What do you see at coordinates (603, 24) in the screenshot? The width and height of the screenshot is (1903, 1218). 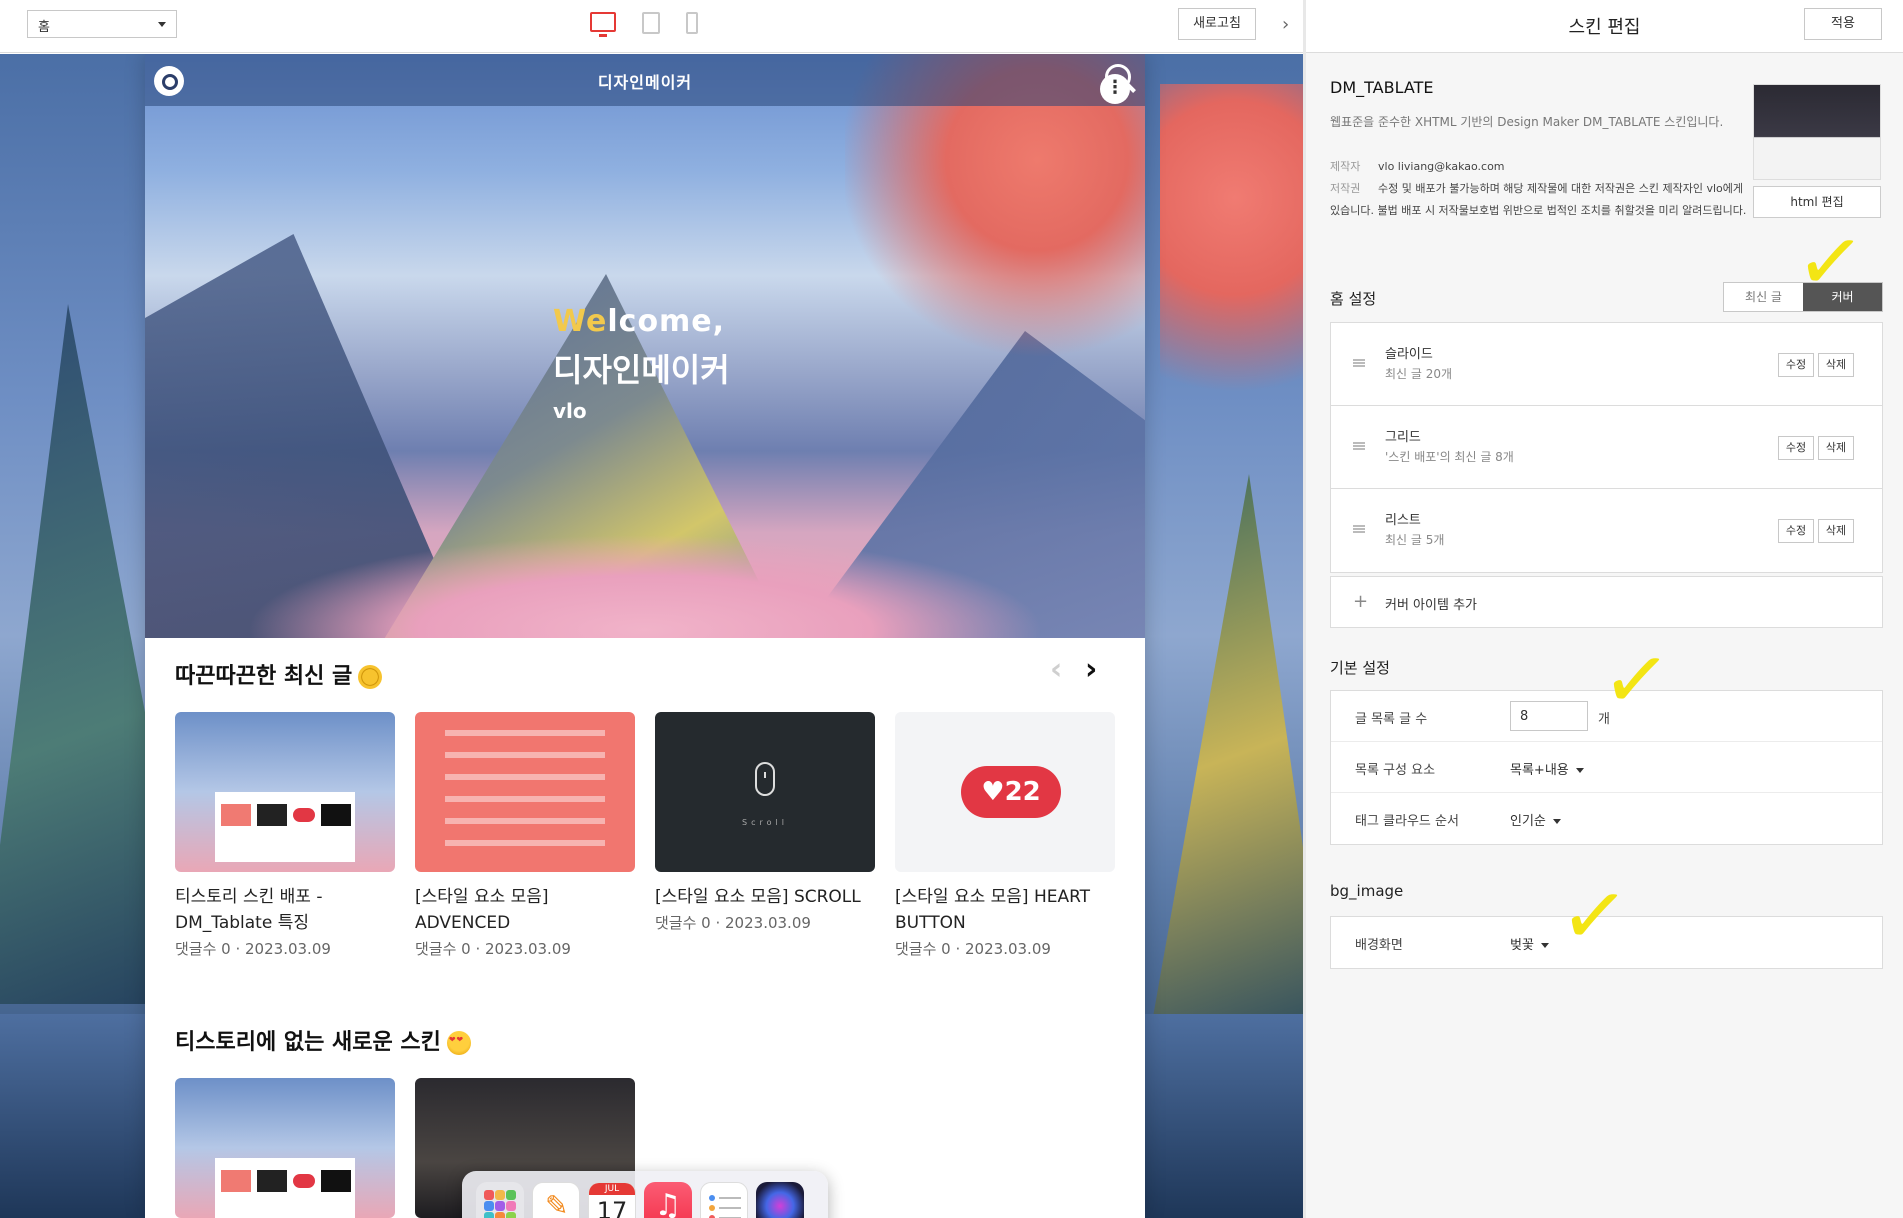 I see `desktop-view-icon` at bounding box center [603, 24].